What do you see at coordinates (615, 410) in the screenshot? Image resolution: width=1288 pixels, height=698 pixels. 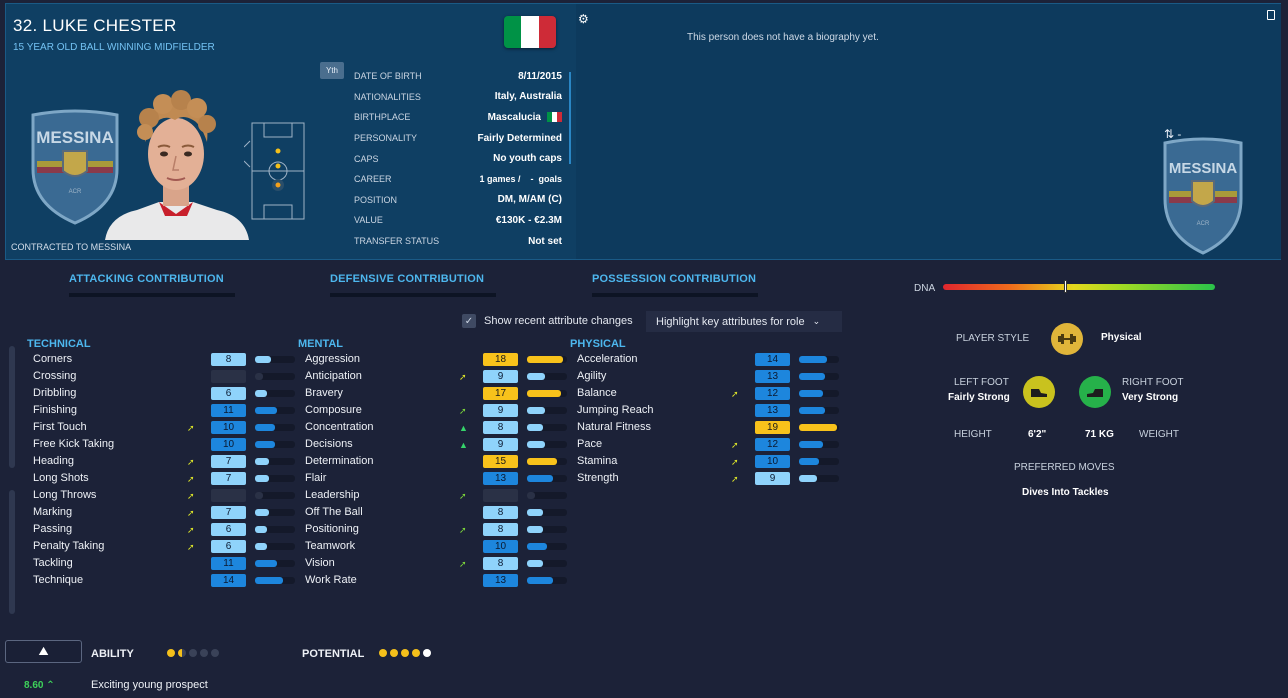 I see `attribute-name: Jumping Reach` at bounding box center [615, 410].